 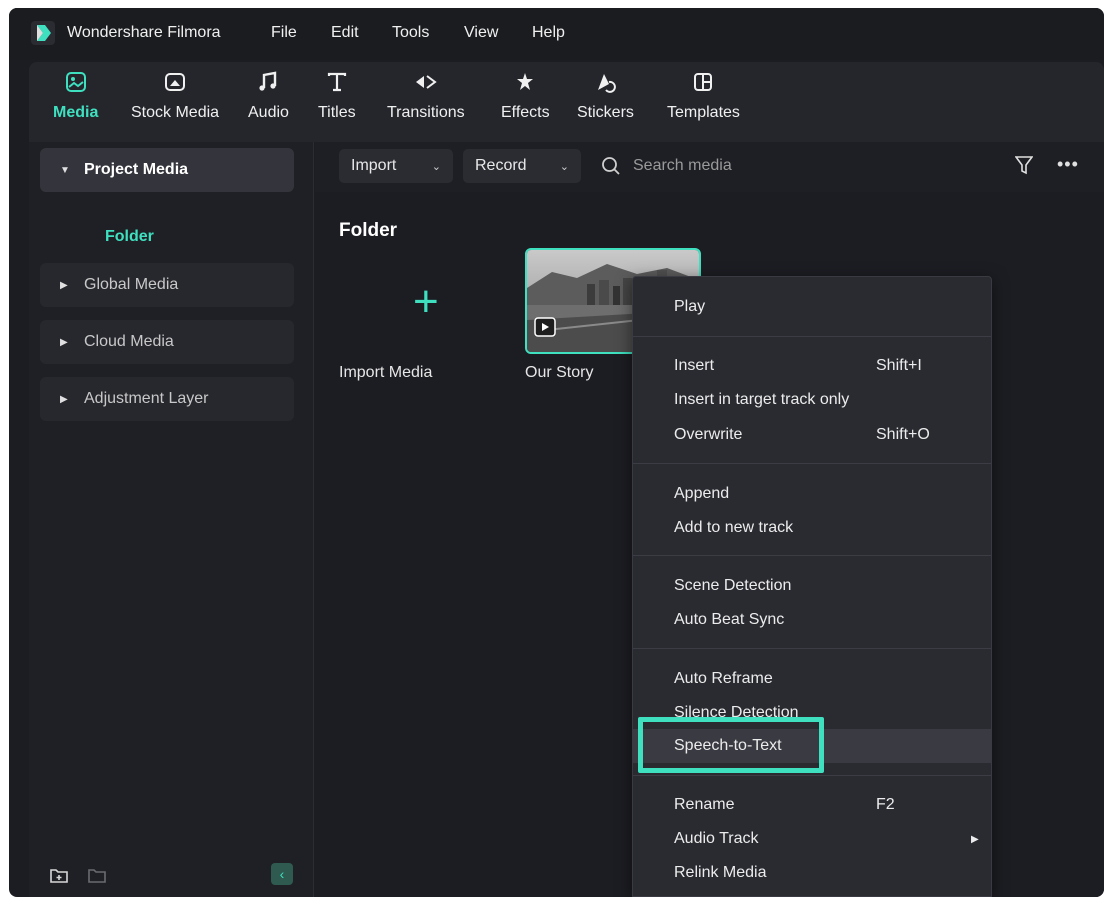 I want to click on menu-item-label: Append, so click(x=702, y=493).